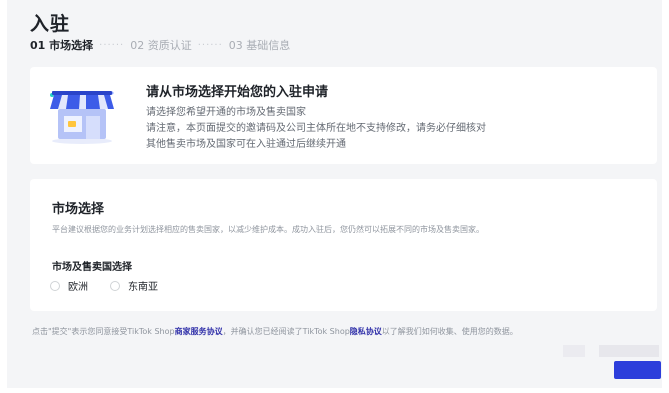 The height and width of the screenshot is (393, 669). What do you see at coordinates (143, 287) in the screenshot?
I see `radio-label-southeast-asia: 东南亚` at bounding box center [143, 287].